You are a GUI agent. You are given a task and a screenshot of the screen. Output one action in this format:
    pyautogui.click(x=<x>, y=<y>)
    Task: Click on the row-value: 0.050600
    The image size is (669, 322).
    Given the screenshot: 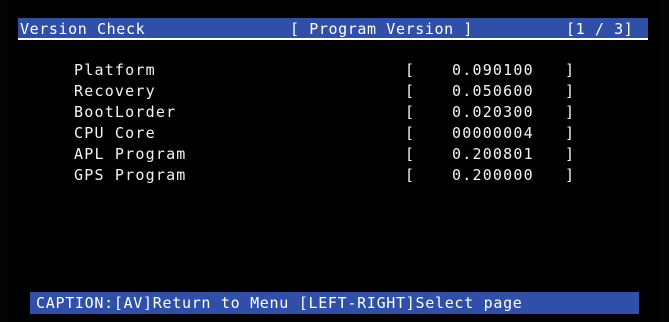 What is the action you would take?
    pyautogui.click(x=493, y=91)
    